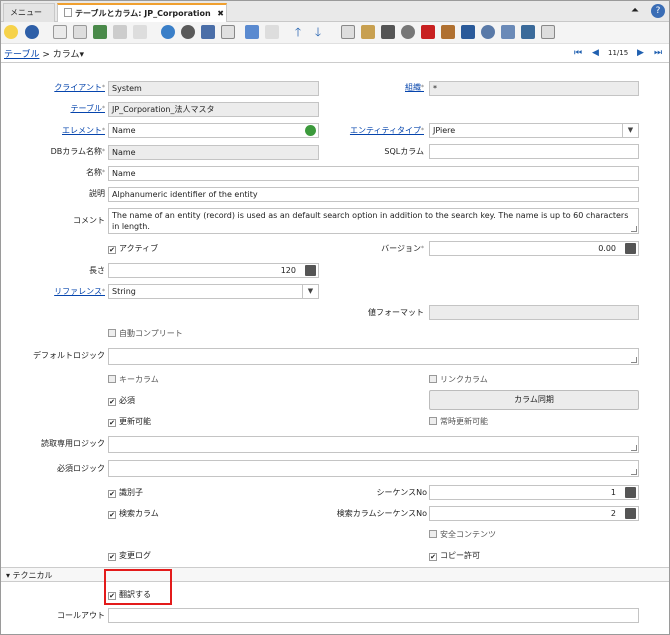 Image resolution: width=670 pixels, height=635 pixels. Describe the element at coordinates (597, 53) in the screenshot. I see `prev-page-icon: ◀` at that location.